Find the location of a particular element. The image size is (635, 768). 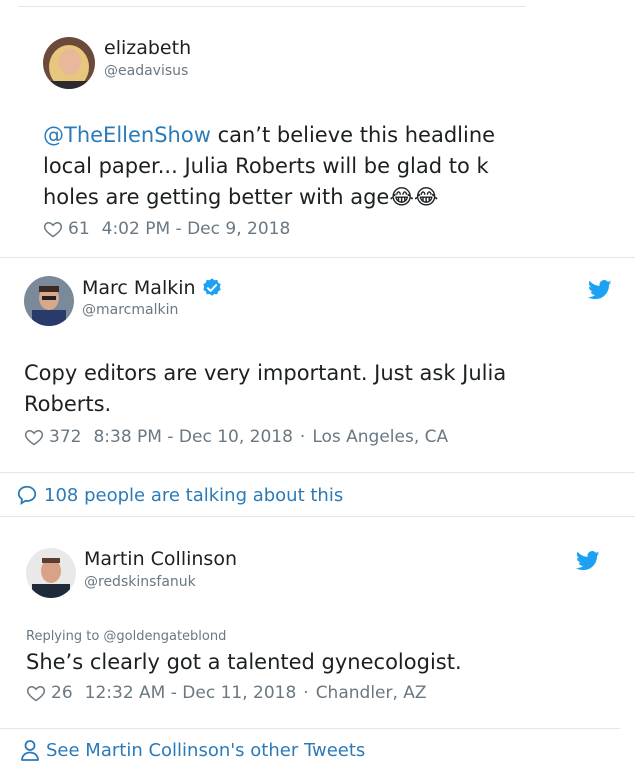

avatar-elizabeth-image is located at coordinates (69, 63).